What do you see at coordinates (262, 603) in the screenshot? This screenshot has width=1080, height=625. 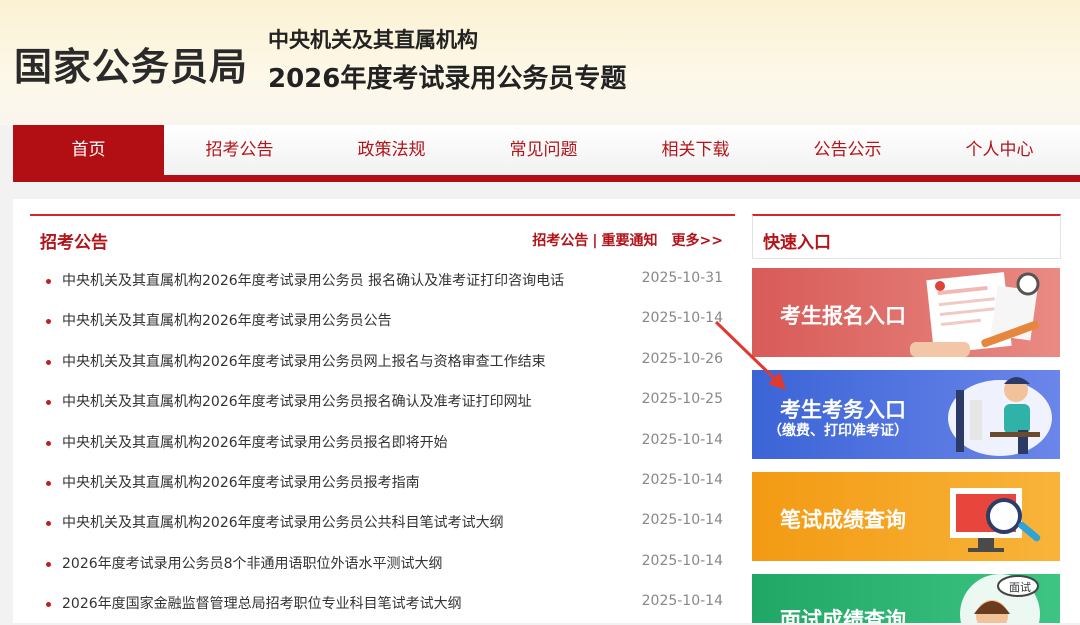 I see `news-item-title: 2026年度国家金融监督管理总局招考职位专业科目笔试考试大纲` at bounding box center [262, 603].